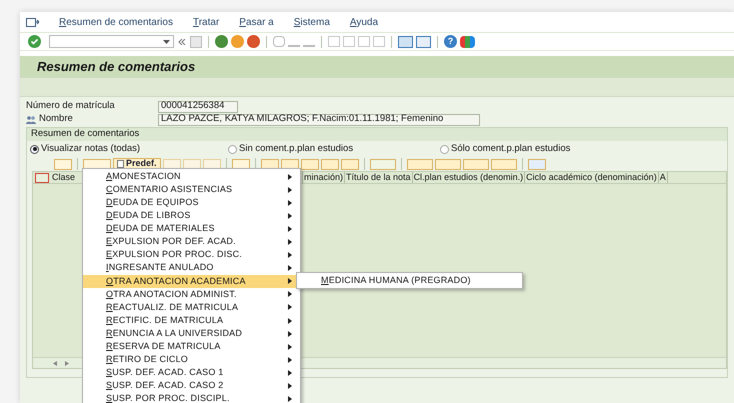 Image resolution: width=734 pixels, height=403 pixels. What do you see at coordinates (191, 307) in the screenshot?
I see `menu-option: REACTUALIZ. DE MATRICULA` at bounding box center [191, 307].